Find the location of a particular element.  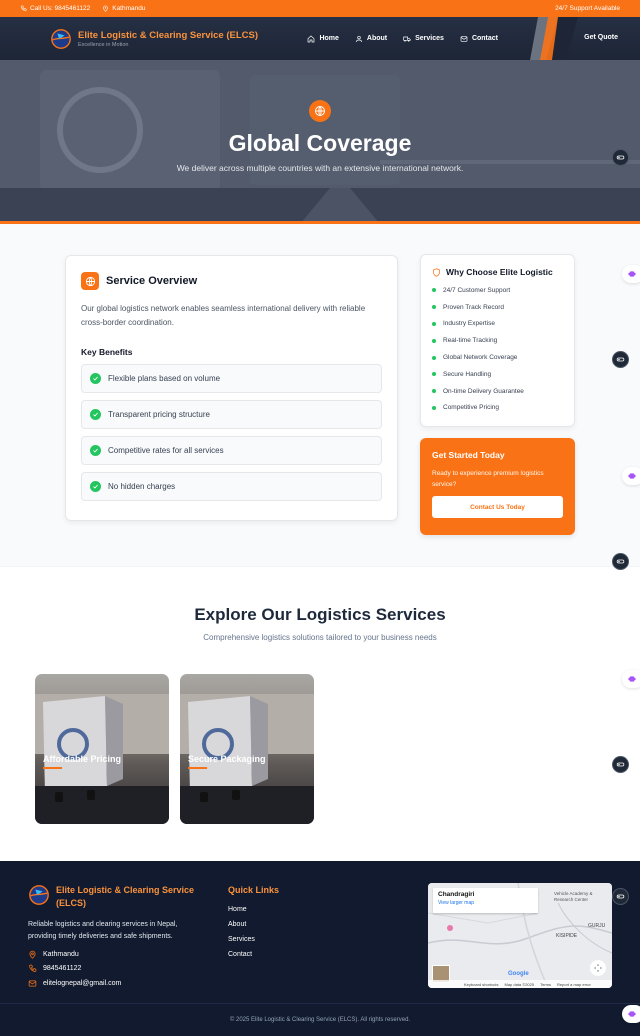

explore-title: Explore Our Logistics Services is located at coordinates (320, 614).